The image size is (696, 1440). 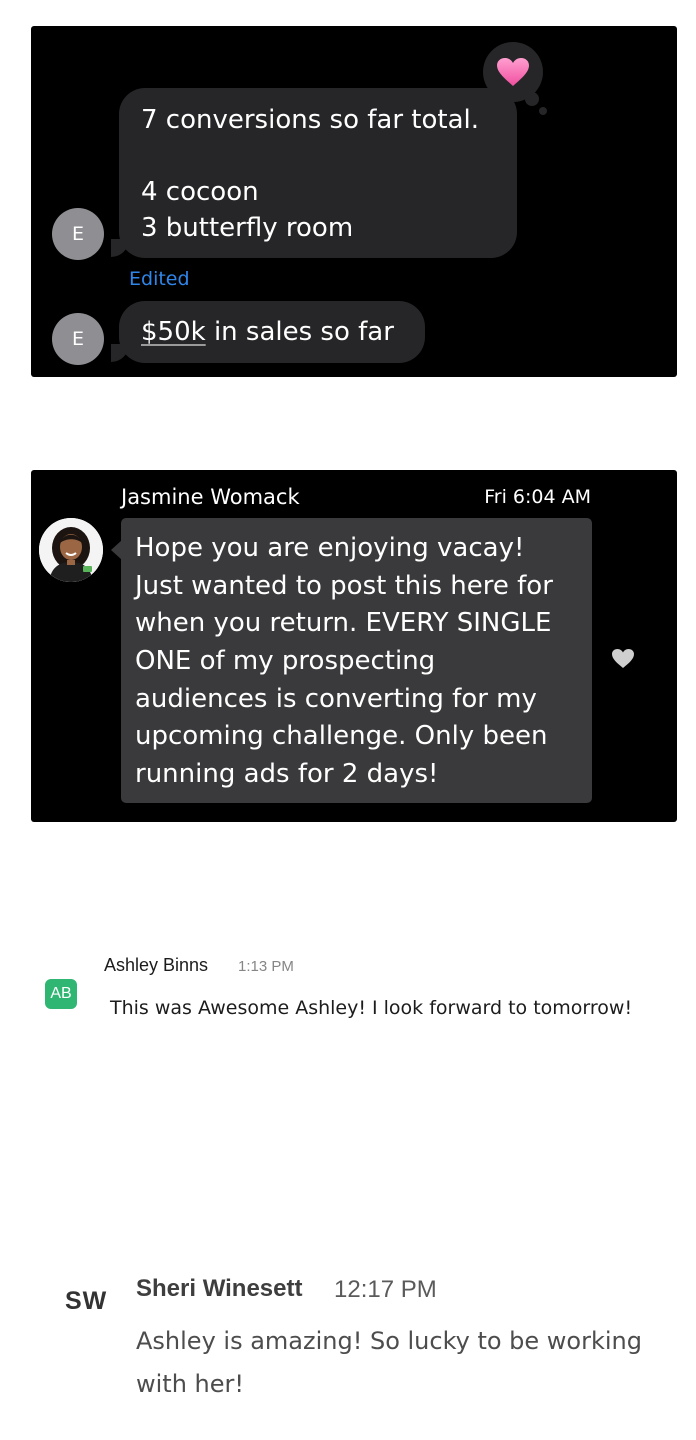 I want to click on avatar-initials: AB, so click(x=61, y=993).